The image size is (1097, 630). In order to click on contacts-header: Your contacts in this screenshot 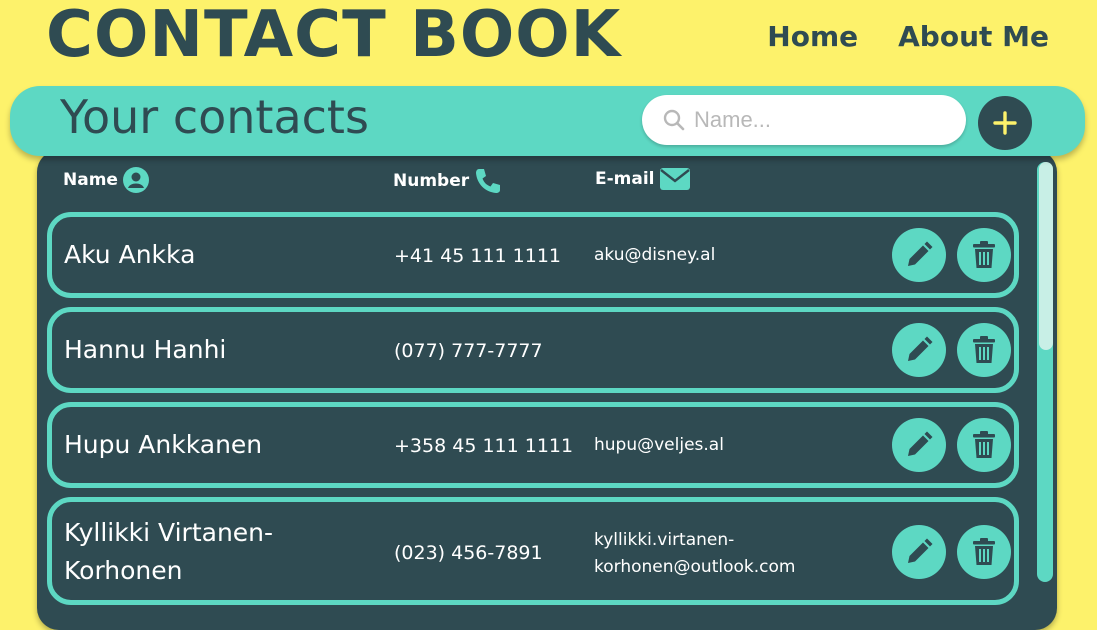, I will do `click(547, 121)`.